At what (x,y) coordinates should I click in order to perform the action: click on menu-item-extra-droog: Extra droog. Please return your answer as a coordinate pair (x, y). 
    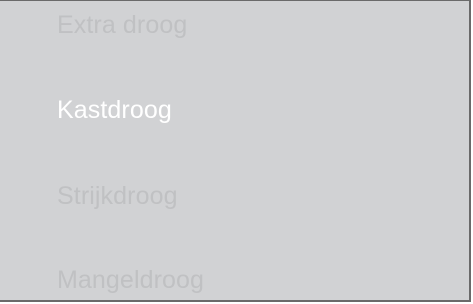
    Looking at the image, I should click on (122, 25).